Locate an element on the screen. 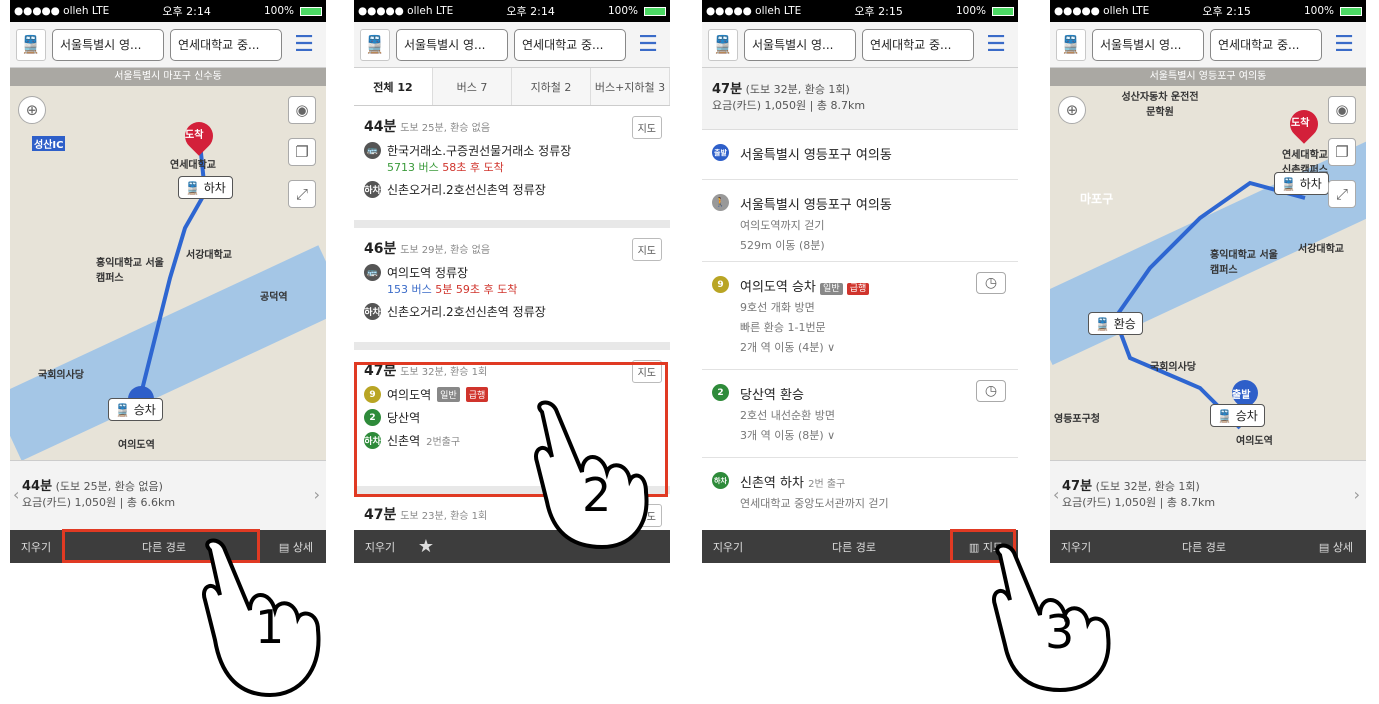  favorite-star-icon: ★ is located at coordinates (426, 546).